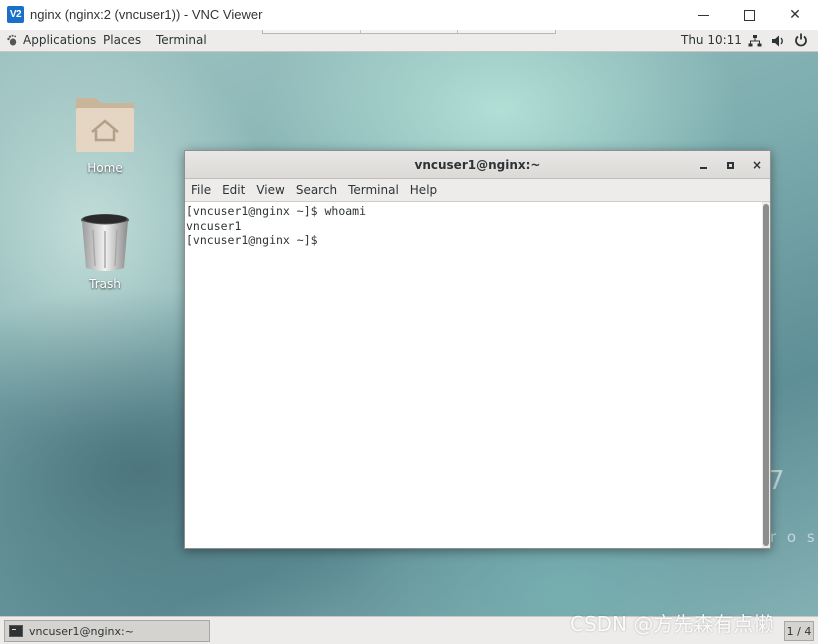 This screenshot has height=644, width=818. I want to click on menu-file: File, so click(201, 190).